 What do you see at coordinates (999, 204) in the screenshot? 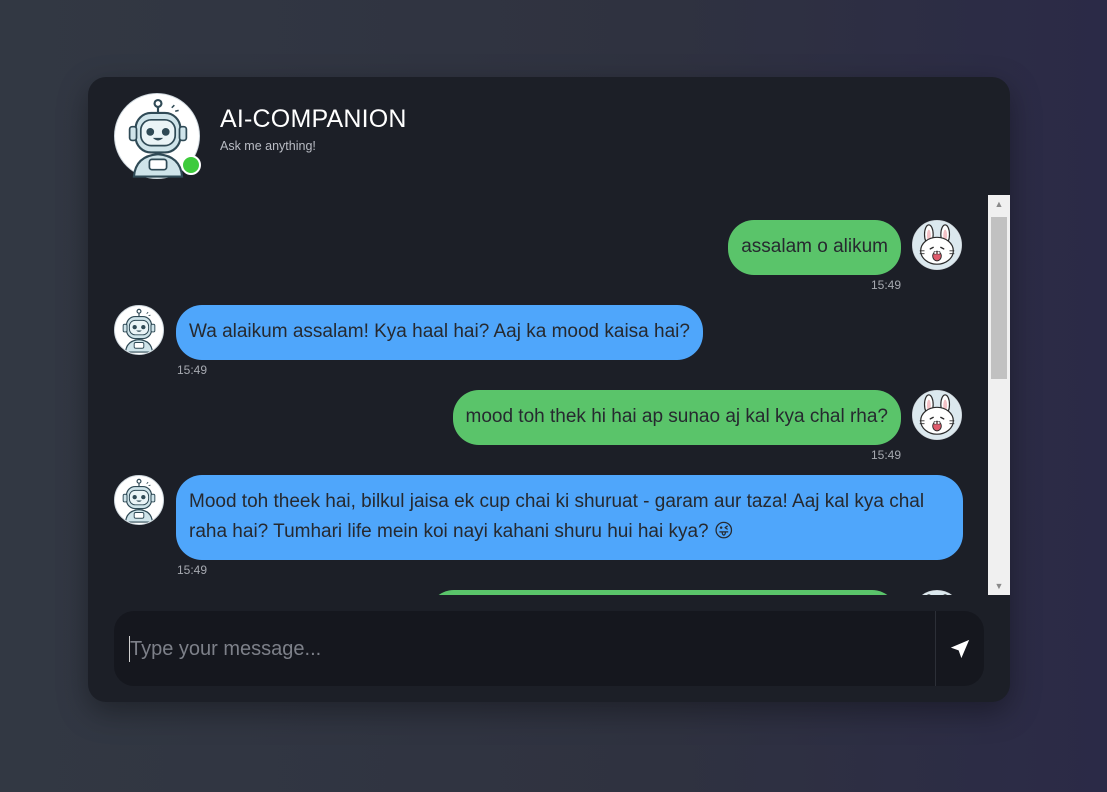
I see `arrow-up-icon: ▲` at bounding box center [999, 204].